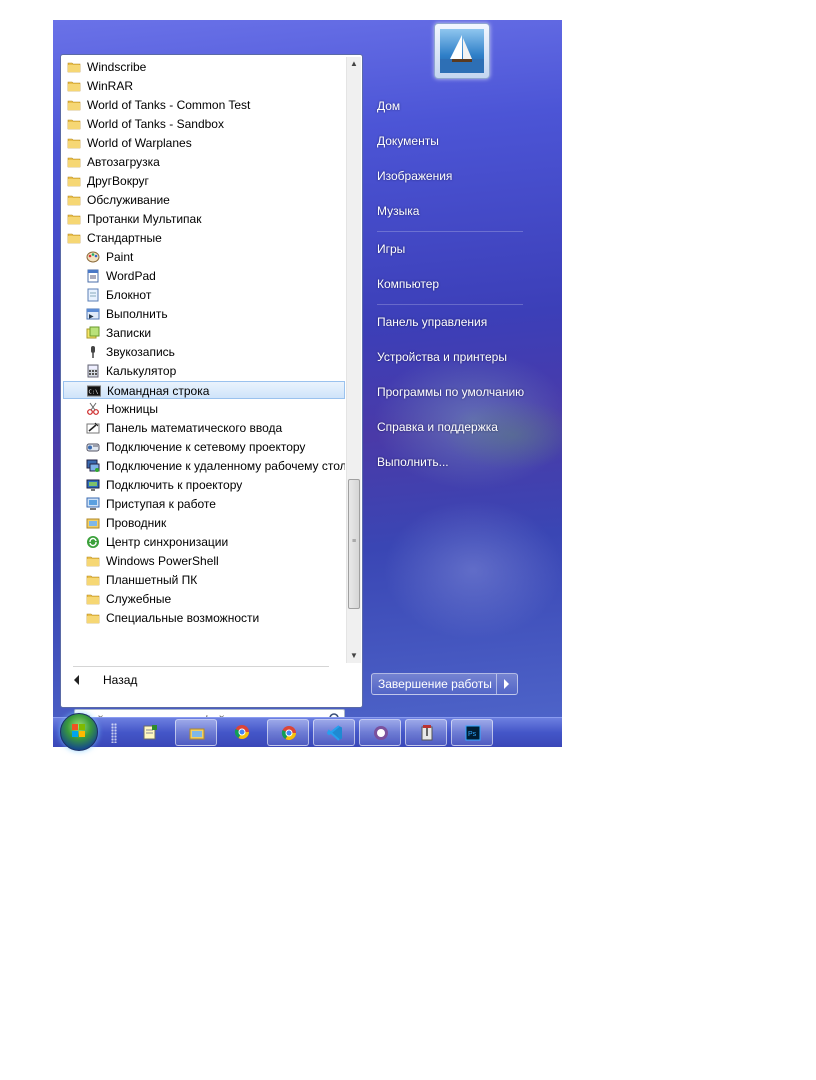 This screenshot has height=1080, width=816. What do you see at coordinates (93, 409) in the screenshot?
I see `scissors-icon` at bounding box center [93, 409].